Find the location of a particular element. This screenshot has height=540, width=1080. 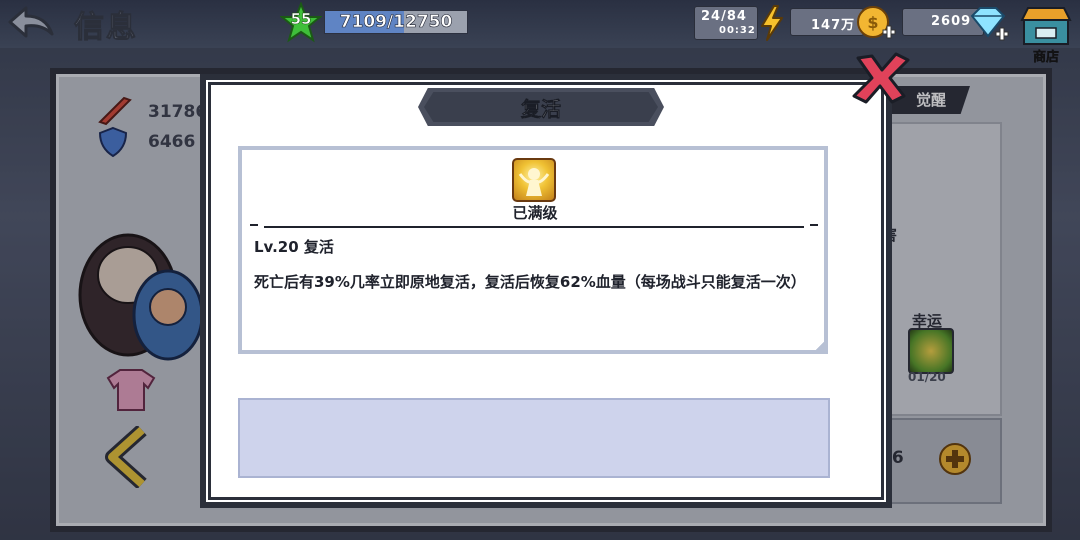

stamina-lightning-icon is located at coordinates (772, 23).